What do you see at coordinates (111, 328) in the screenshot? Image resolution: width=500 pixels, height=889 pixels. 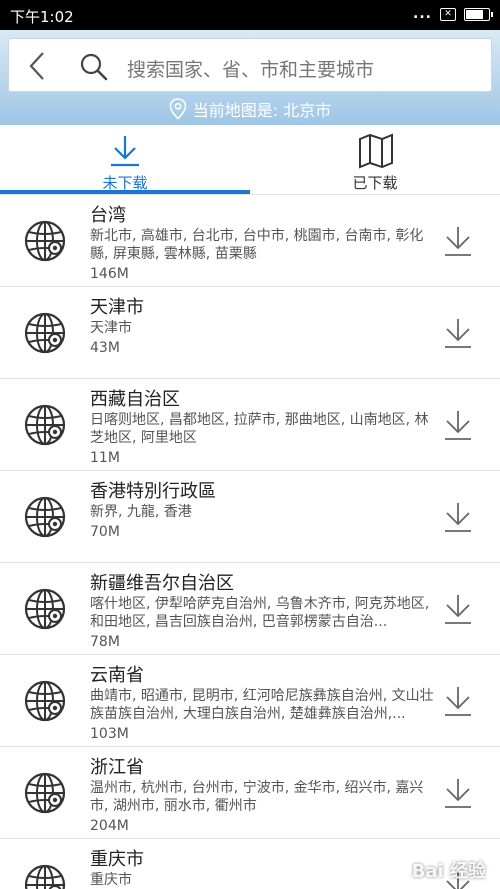 I see `region-cities: 天津市` at bounding box center [111, 328].